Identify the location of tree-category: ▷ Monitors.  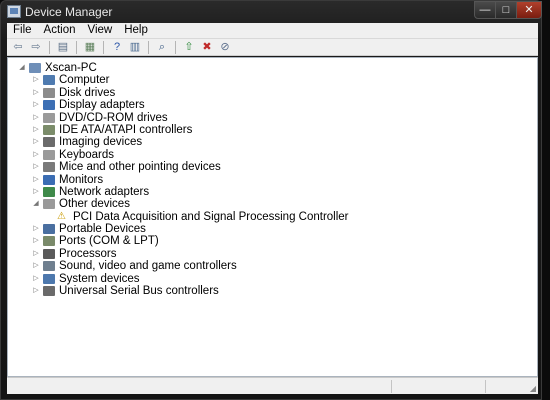
(272, 180).